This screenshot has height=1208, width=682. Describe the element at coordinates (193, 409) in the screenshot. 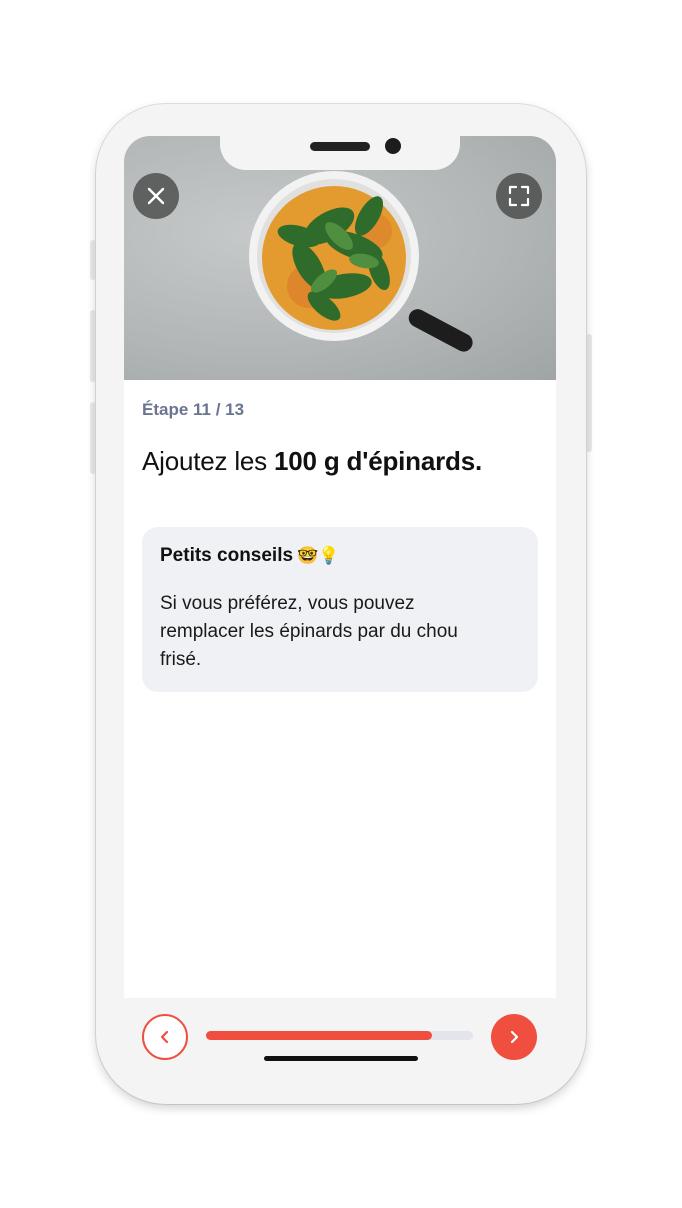

I see `step-counter: Étape 11 / 13` at that location.